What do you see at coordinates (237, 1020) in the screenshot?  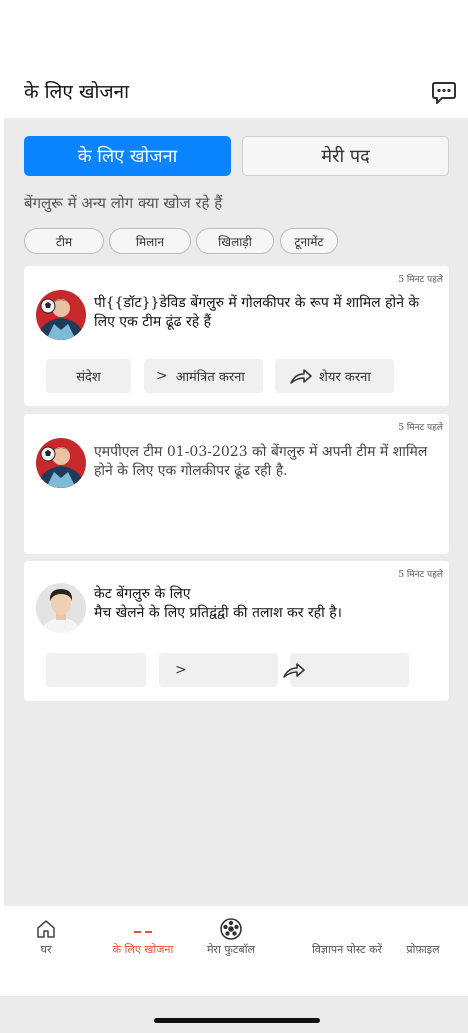 I see `home-indicator` at bounding box center [237, 1020].